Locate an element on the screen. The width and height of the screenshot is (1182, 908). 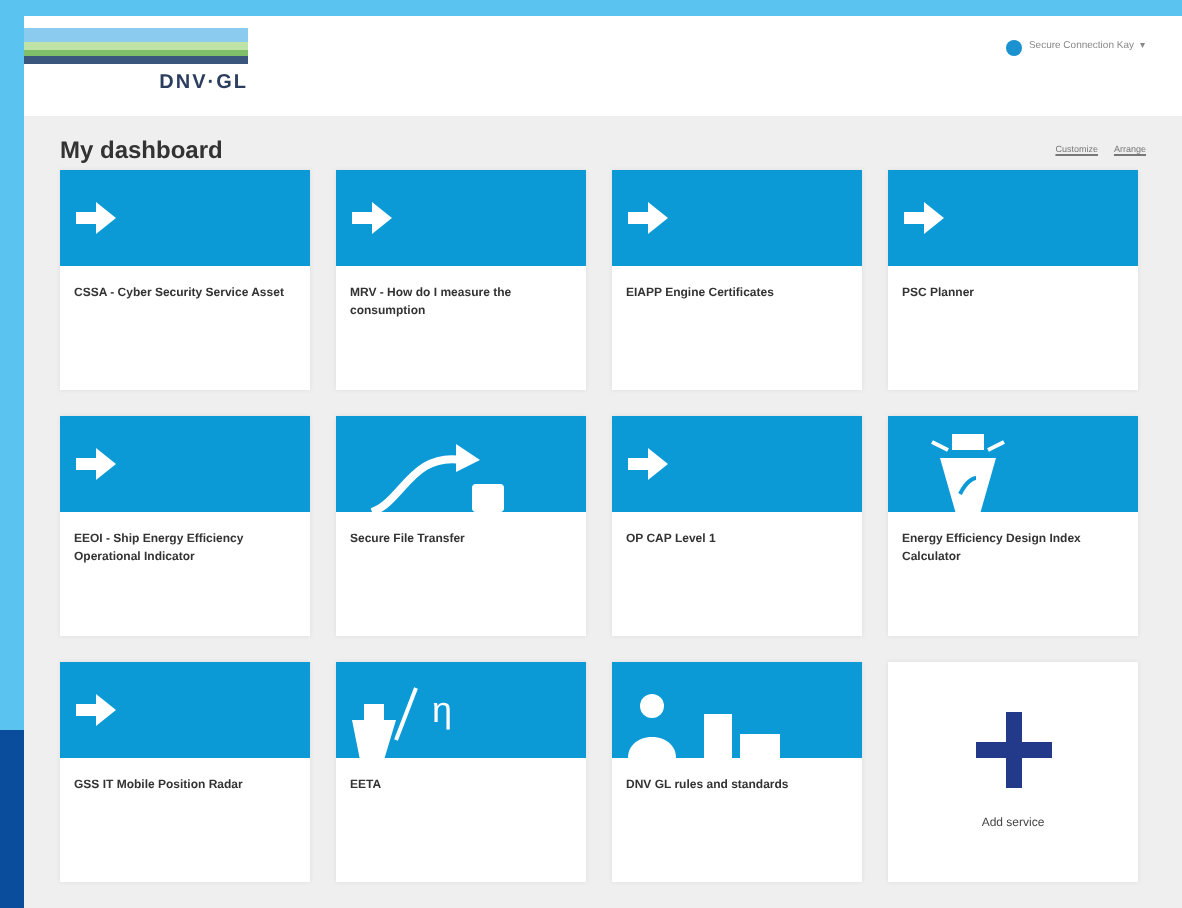
plus-icon is located at coordinates (1013, 749).